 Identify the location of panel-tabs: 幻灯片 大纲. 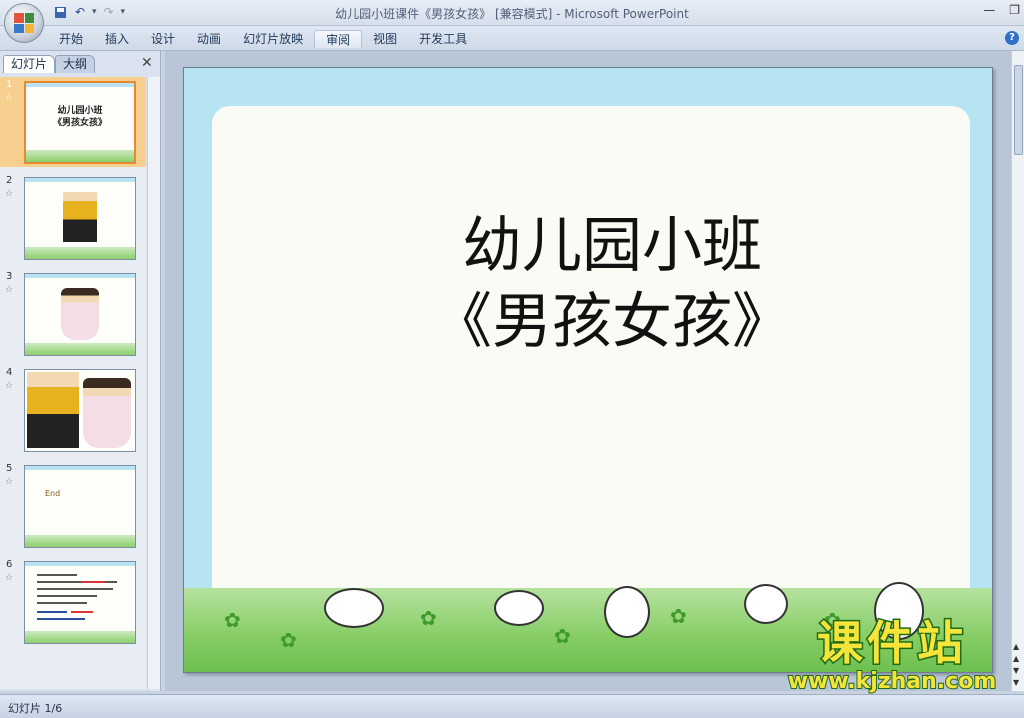
(49, 64).